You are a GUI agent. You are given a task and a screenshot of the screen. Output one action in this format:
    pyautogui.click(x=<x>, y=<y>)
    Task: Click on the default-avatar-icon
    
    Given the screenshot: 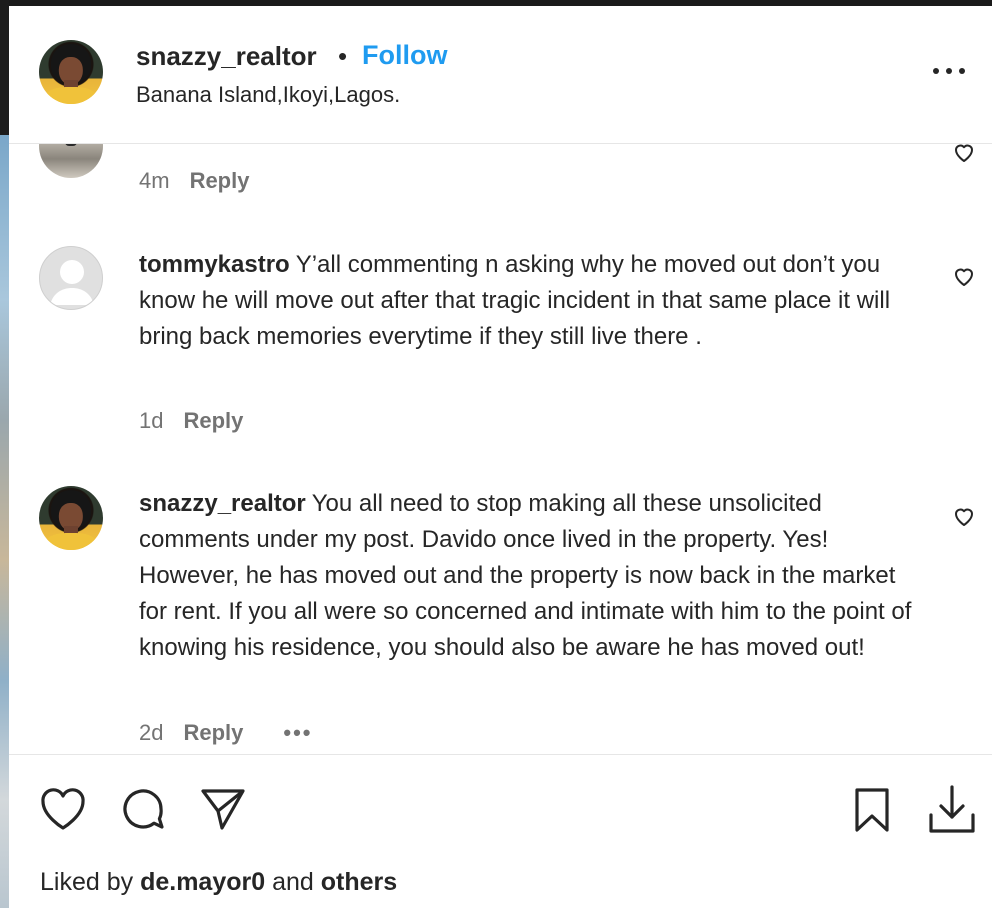 What is the action you would take?
    pyautogui.click(x=72, y=282)
    